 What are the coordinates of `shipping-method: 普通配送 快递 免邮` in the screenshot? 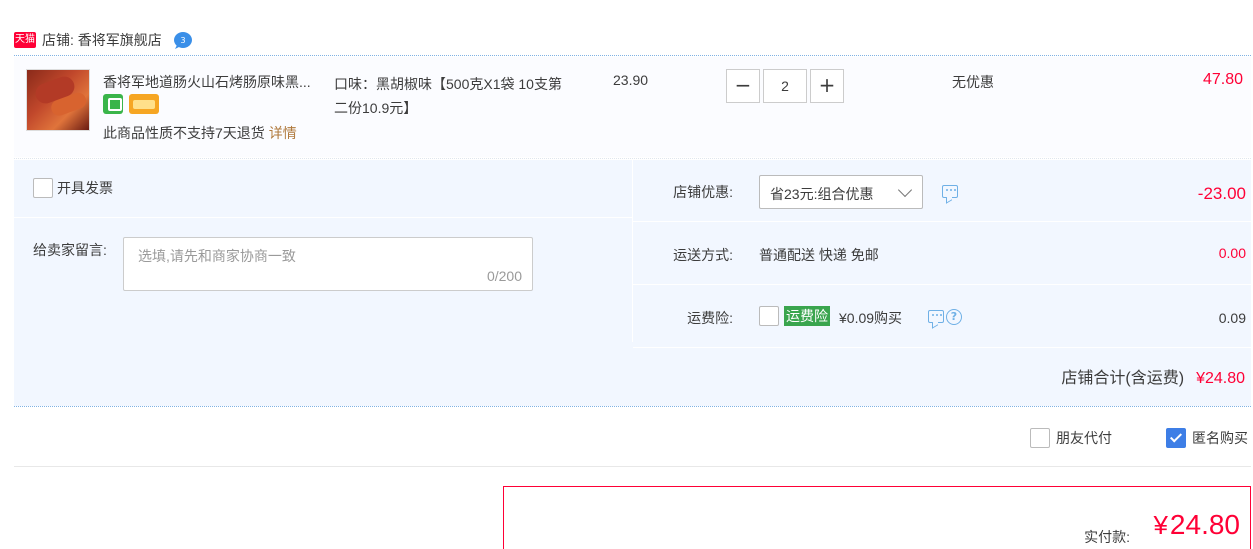 It's located at (819, 255).